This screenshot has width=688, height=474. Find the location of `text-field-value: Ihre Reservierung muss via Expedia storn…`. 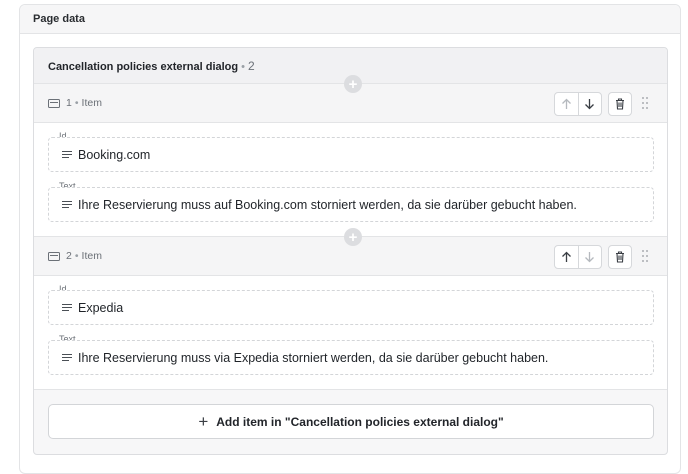

text-field-value: Ihre Reservierung muss via Expedia storn… is located at coordinates (313, 357).